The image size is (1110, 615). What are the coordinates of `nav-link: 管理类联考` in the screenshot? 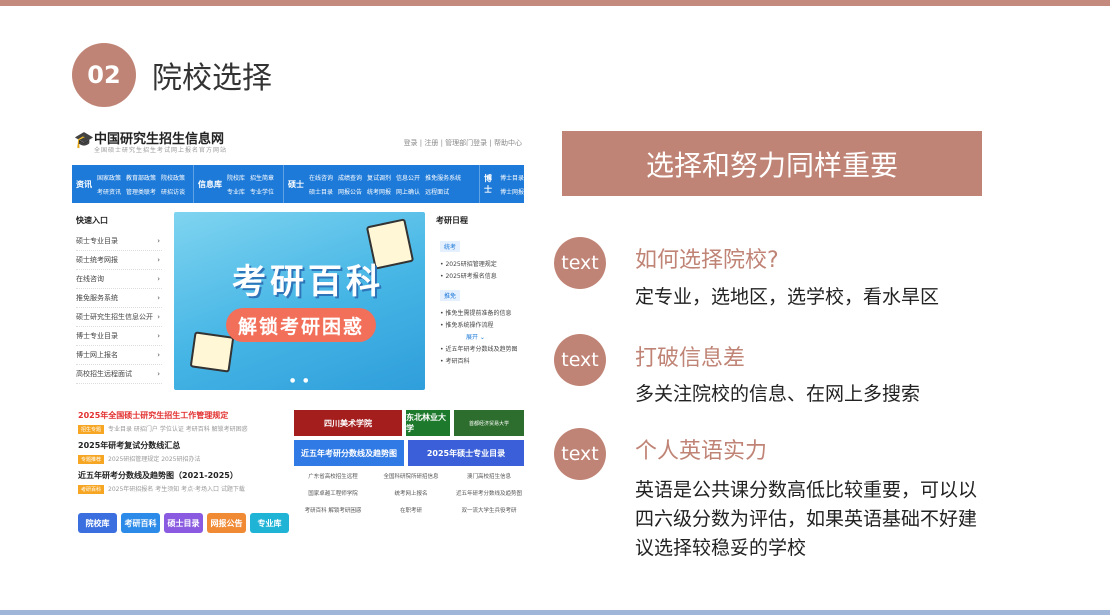 It's located at (141, 191).